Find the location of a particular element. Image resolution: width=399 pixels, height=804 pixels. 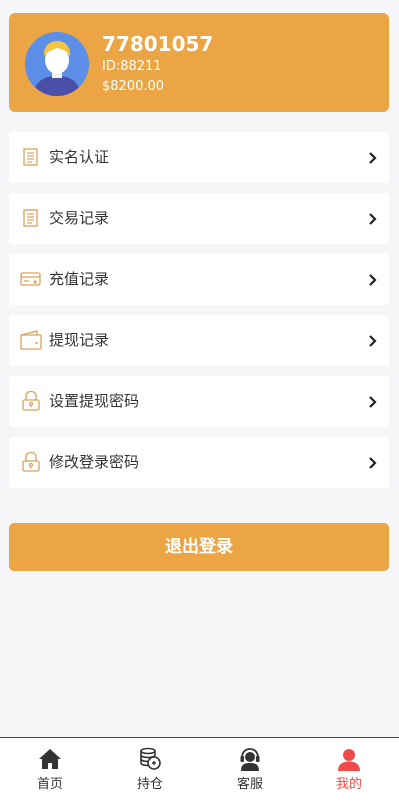

menu-item-withdrawals: 提现记录 is located at coordinates (199, 340).